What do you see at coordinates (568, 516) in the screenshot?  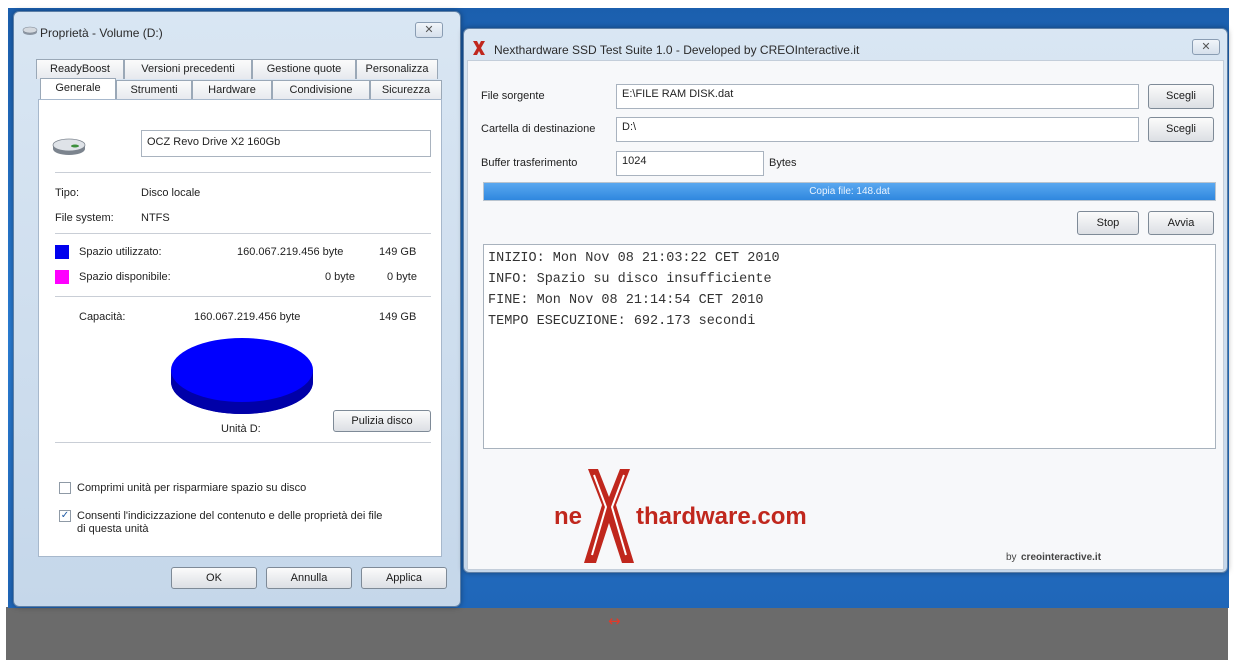 I see `logo-ne: ne` at bounding box center [568, 516].